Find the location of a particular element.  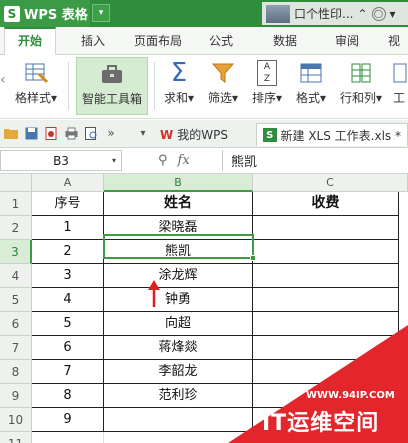

cell-style-label: 格样式 is located at coordinates (32, 98).